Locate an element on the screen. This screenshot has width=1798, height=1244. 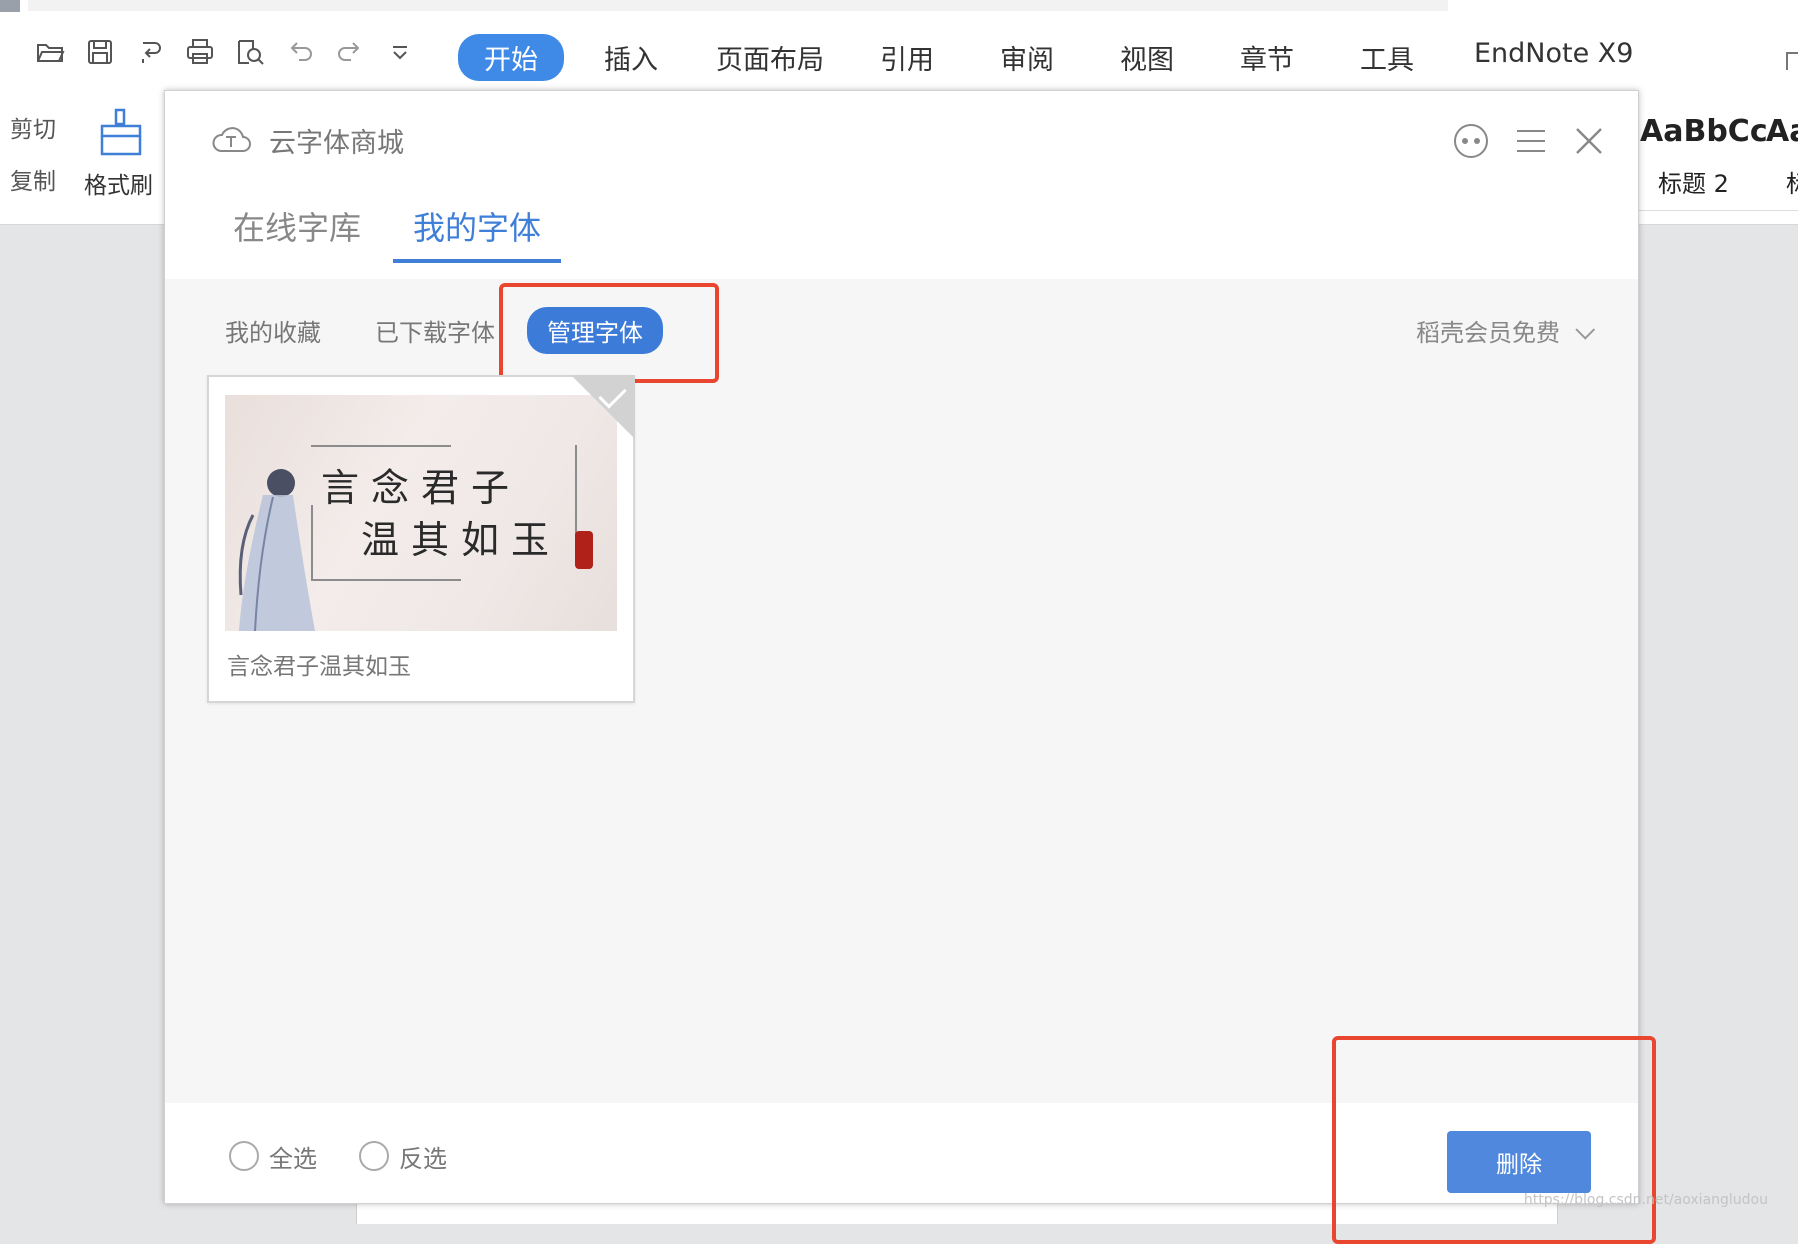
red-seal is located at coordinates (584, 550).